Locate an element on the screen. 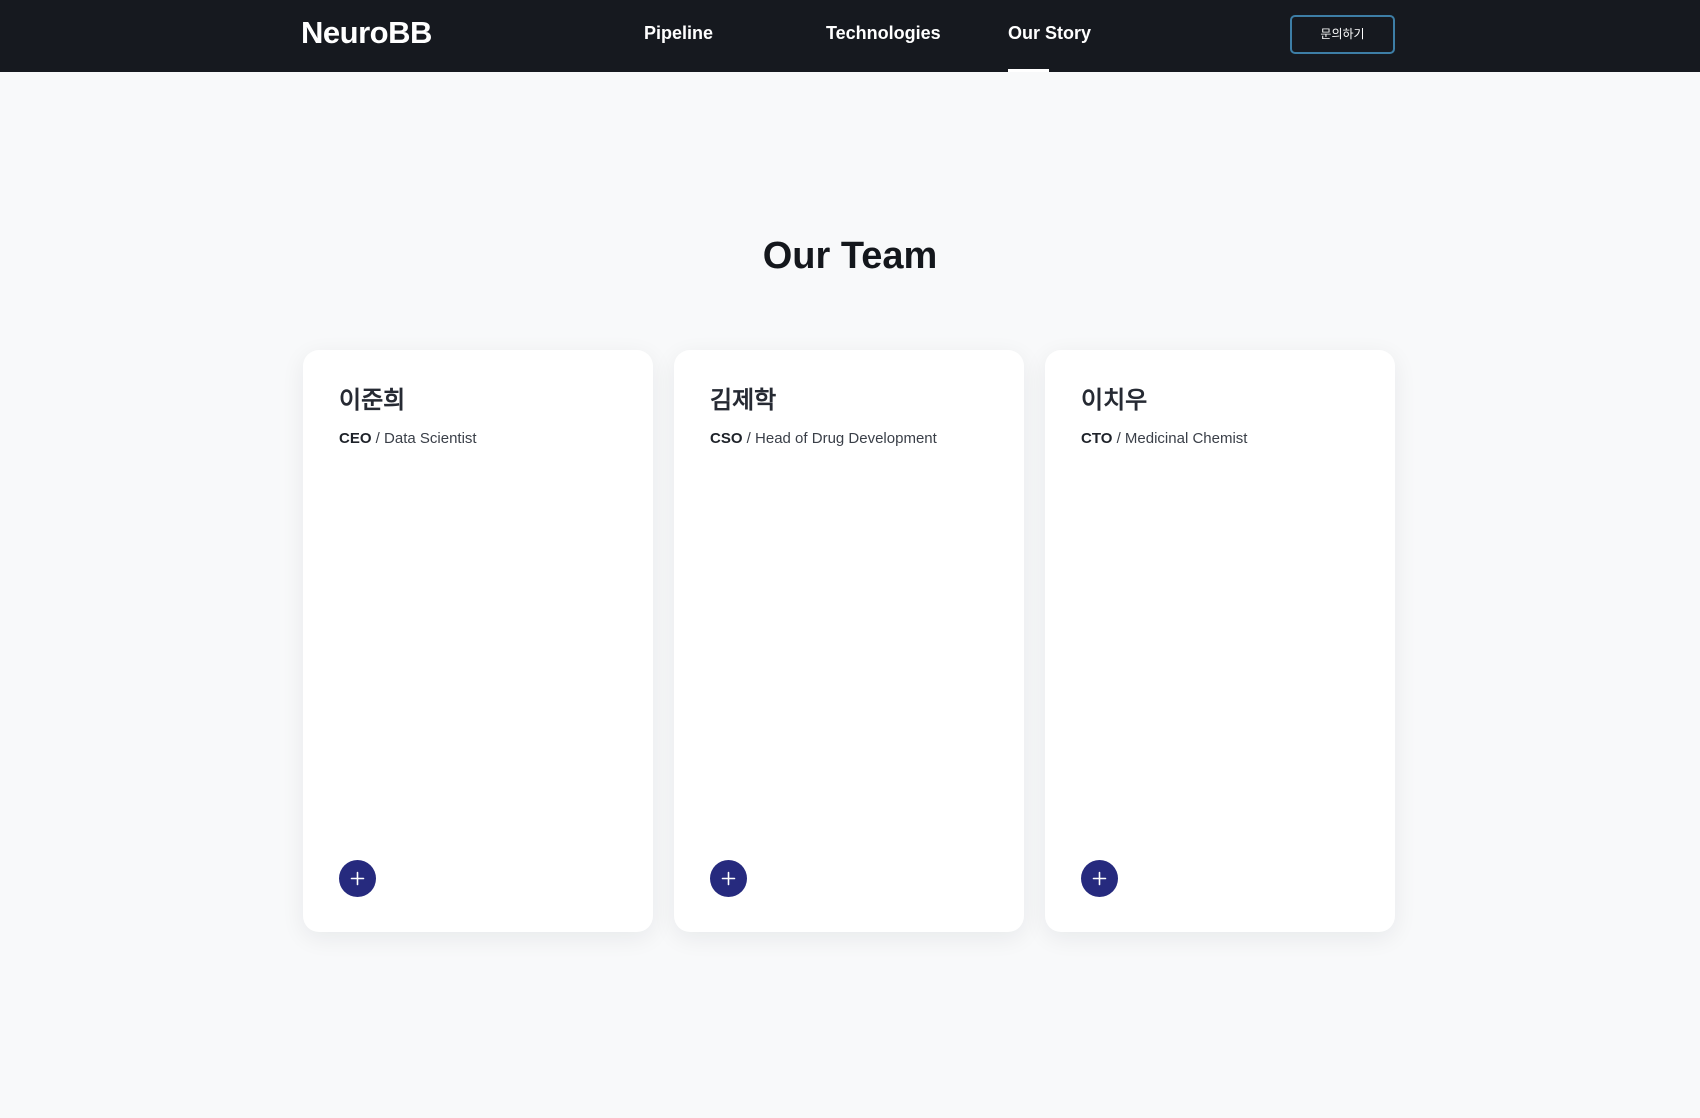 Image resolution: width=1700 pixels, height=1118 pixels. contact-button: 문의하기 is located at coordinates (1342, 34).